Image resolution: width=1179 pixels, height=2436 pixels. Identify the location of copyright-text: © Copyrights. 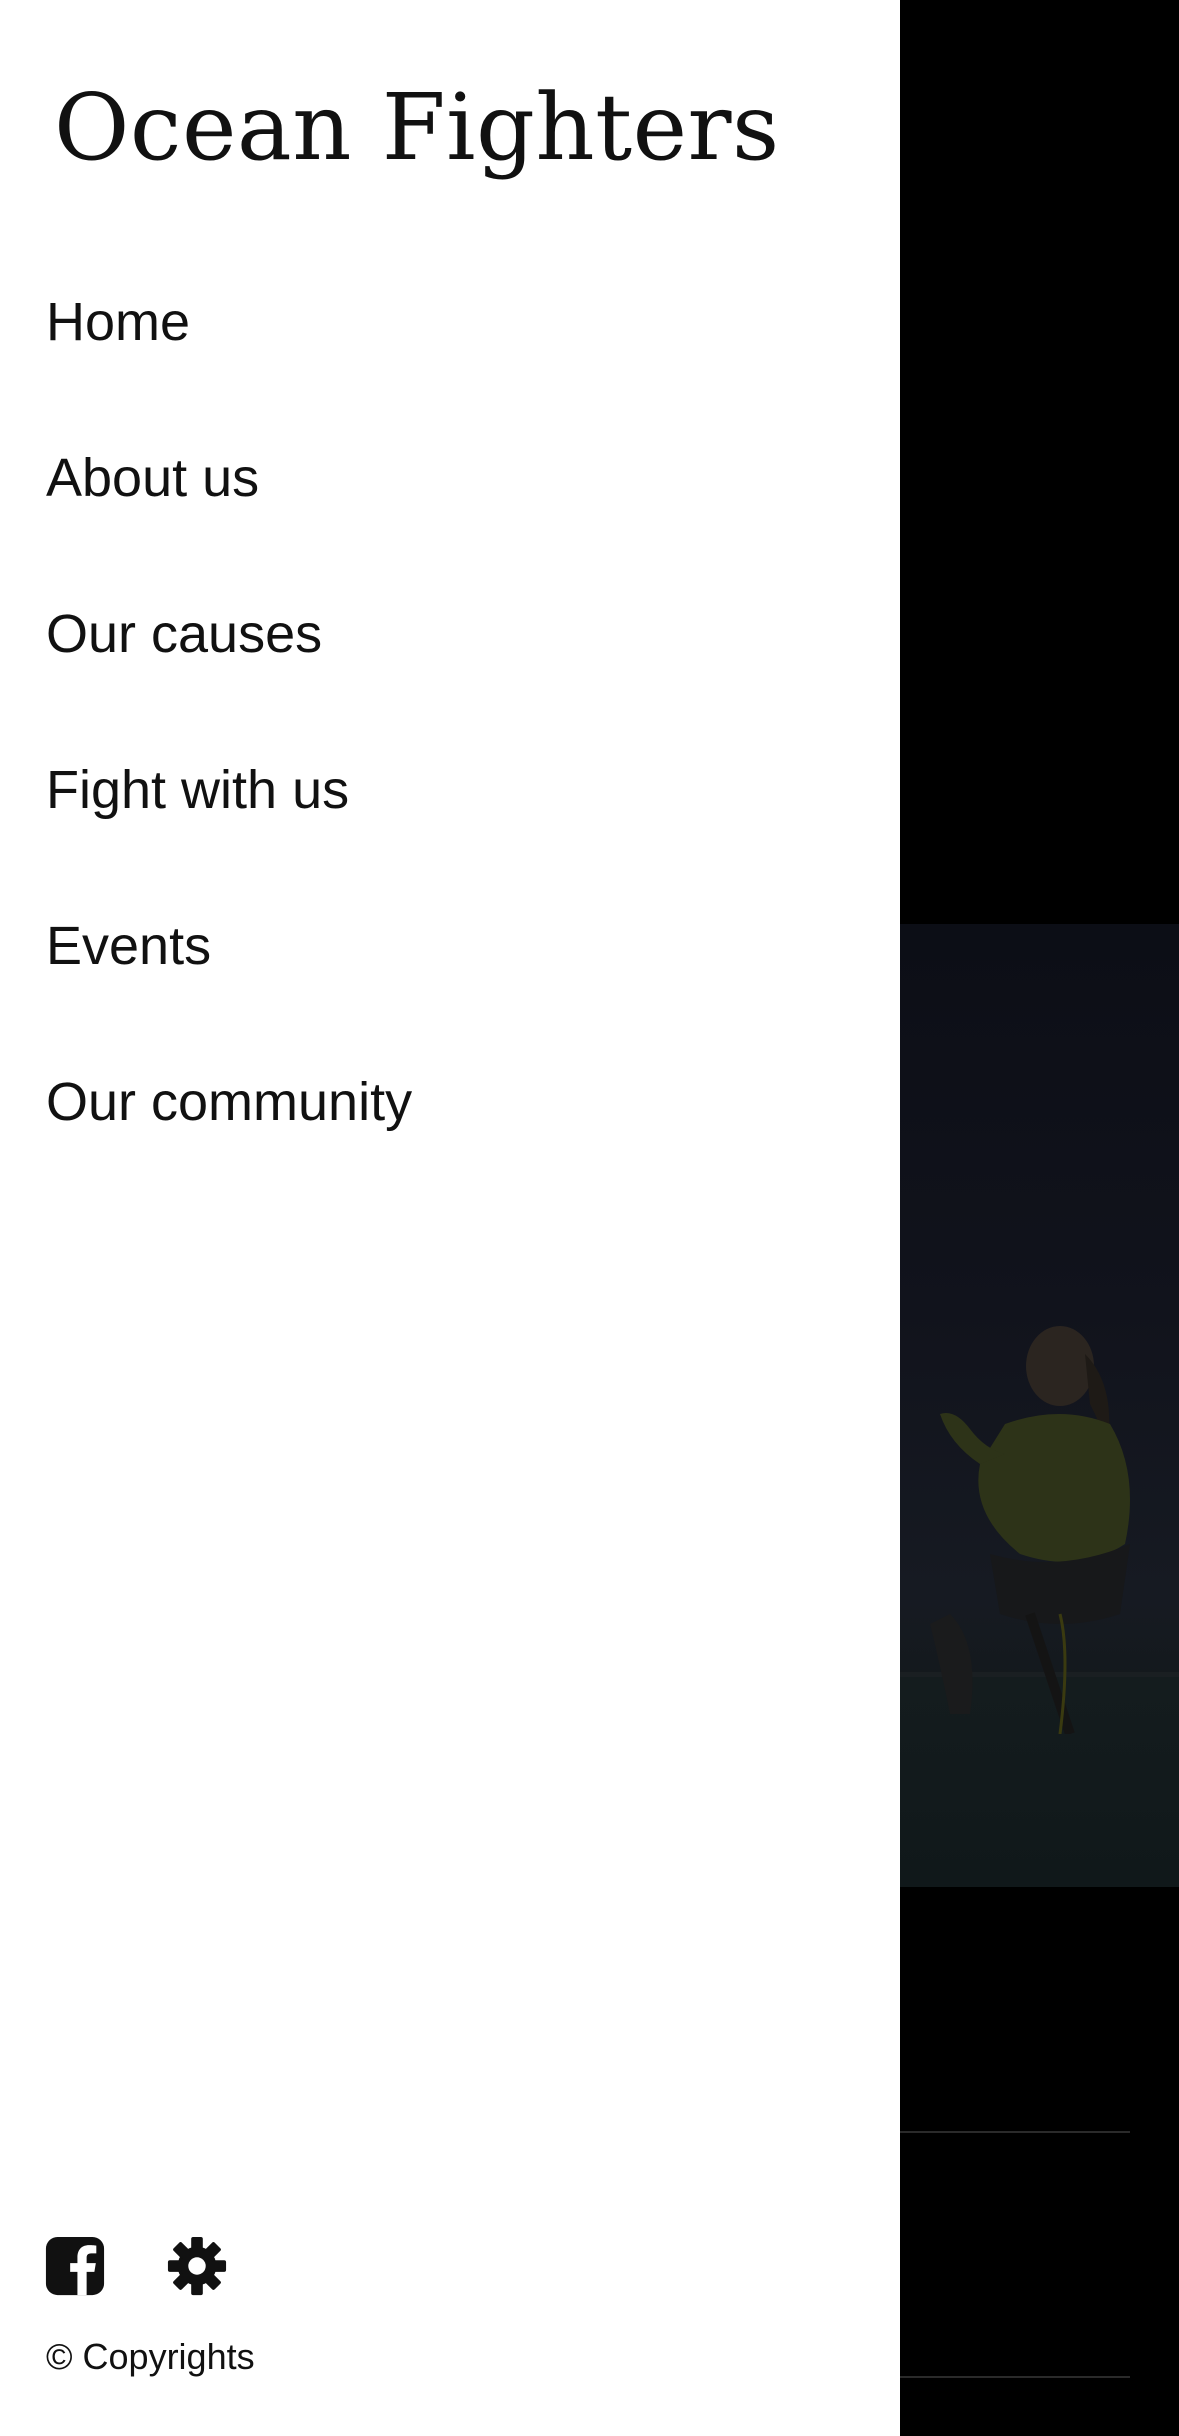
(150, 2356).